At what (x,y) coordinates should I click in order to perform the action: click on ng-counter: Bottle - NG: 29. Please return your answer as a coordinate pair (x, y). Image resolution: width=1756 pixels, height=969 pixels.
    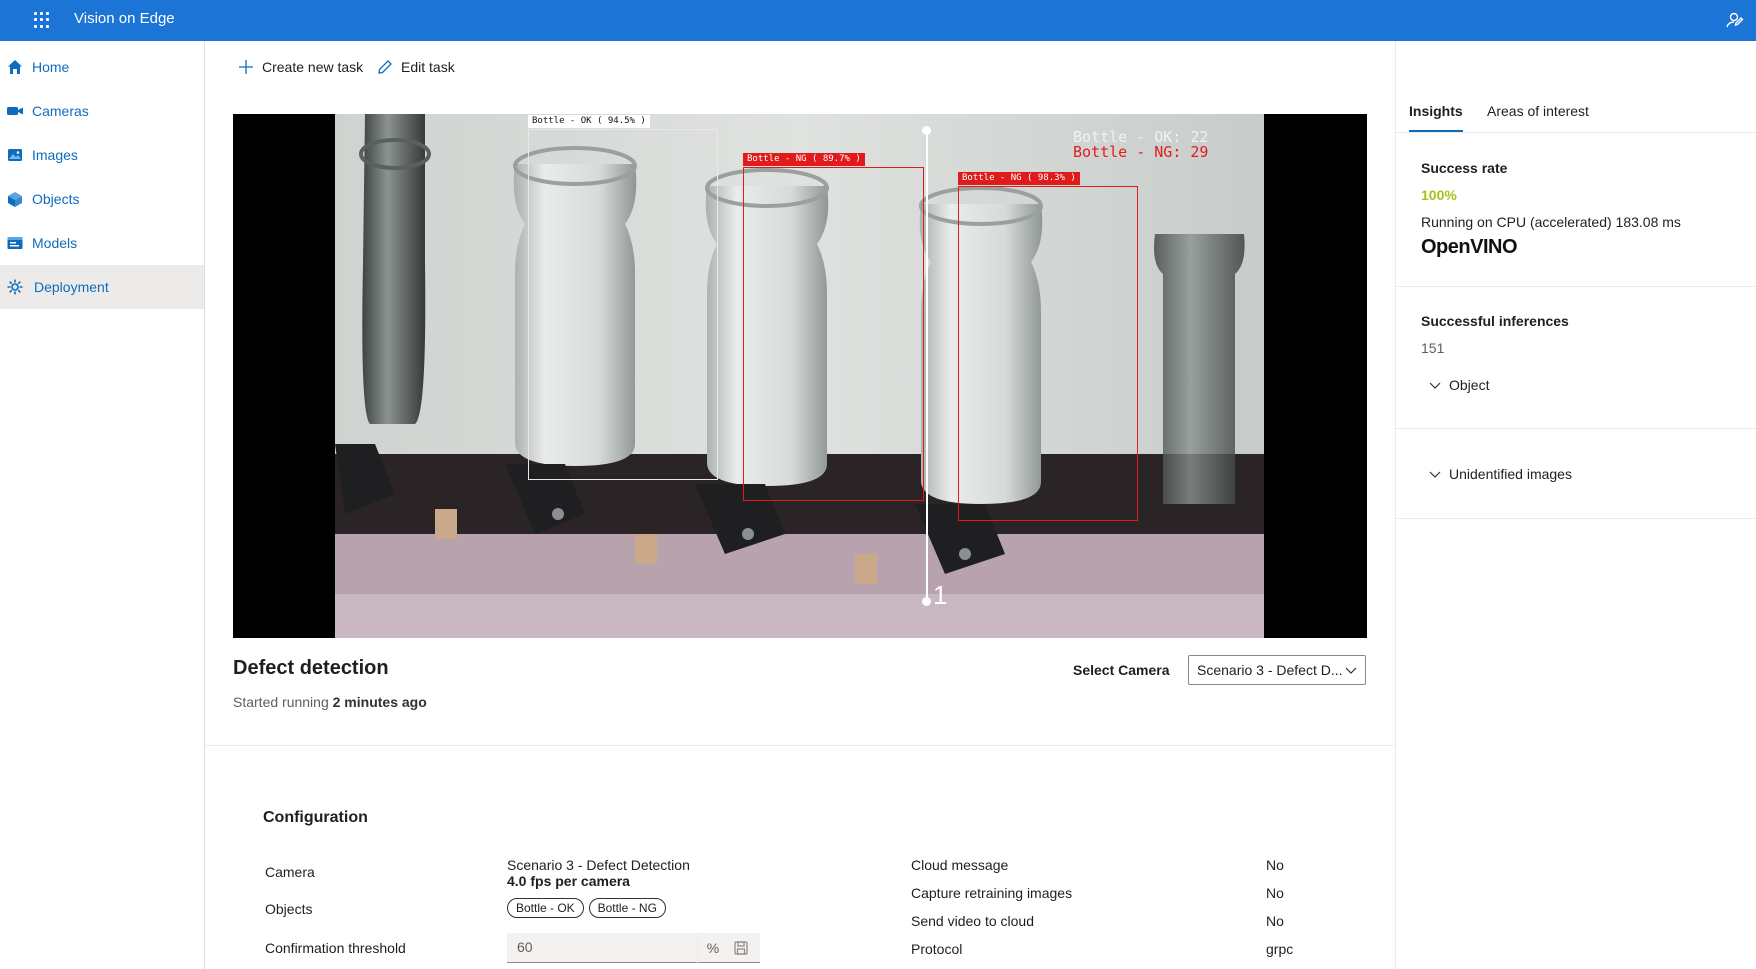
    Looking at the image, I should click on (1141, 152).